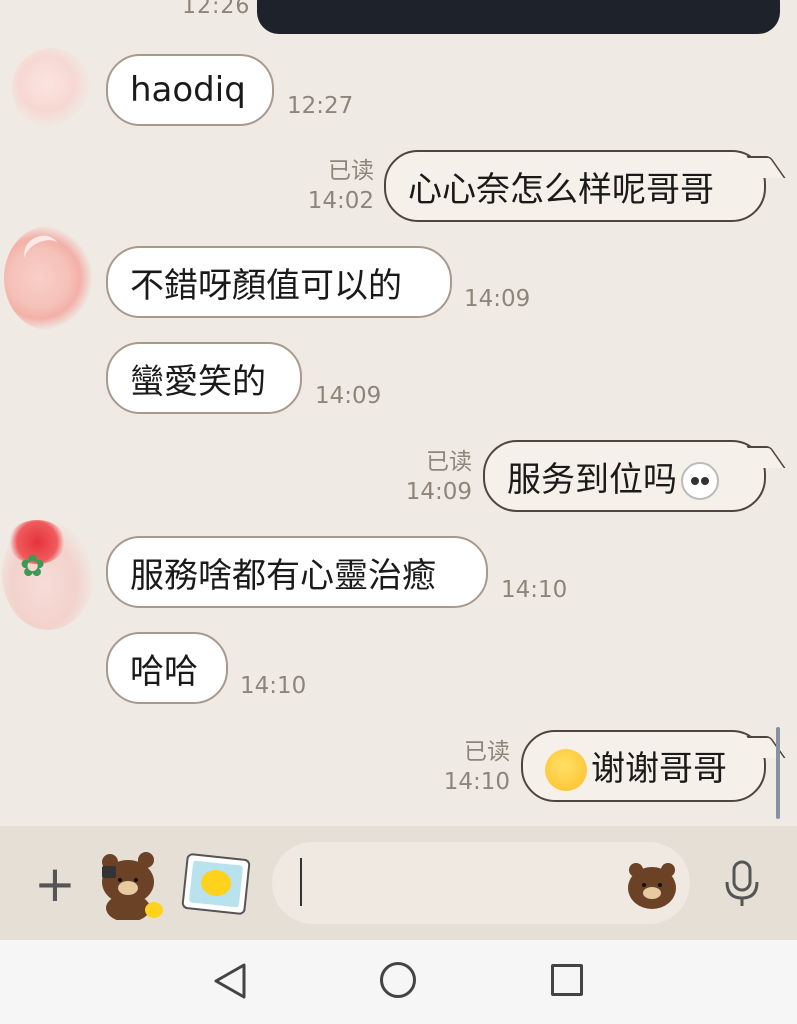 This screenshot has width=797, height=1024. Describe the element at coordinates (659, 768) in the screenshot. I see `message-text: 谢谢哥哥` at that location.